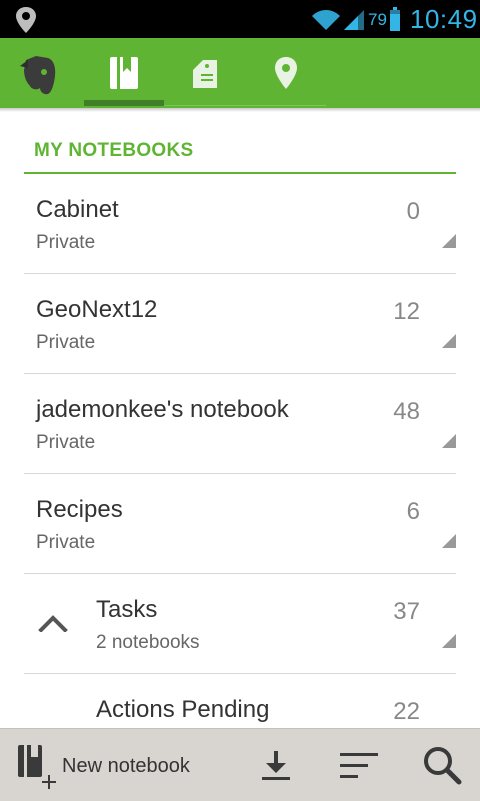 This screenshot has width=480, height=801. I want to click on notebook-name: Recipes, so click(79, 509).